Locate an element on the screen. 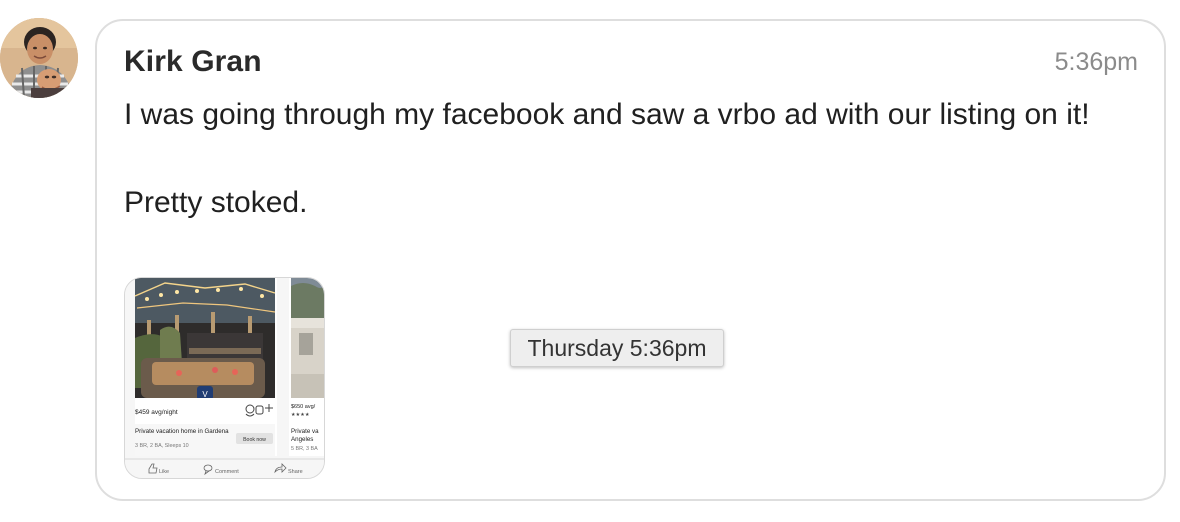  card1-title: Private vacation home in Gardena is located at coordinates (182, 431).